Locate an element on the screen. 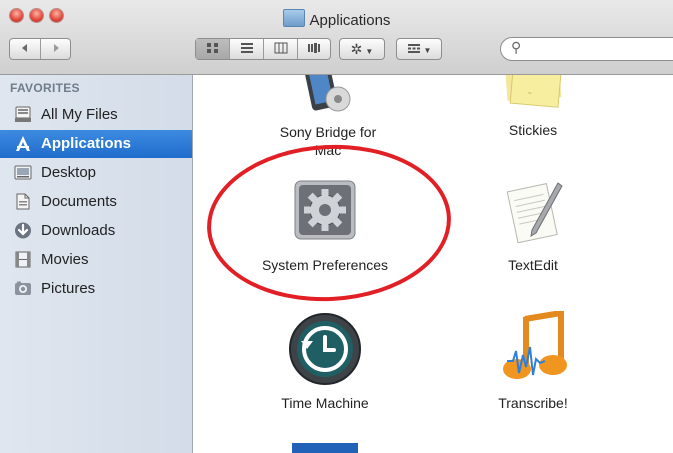 The image size is (673, 453). app-name: TextEdit is located at coordinates (533, 265).